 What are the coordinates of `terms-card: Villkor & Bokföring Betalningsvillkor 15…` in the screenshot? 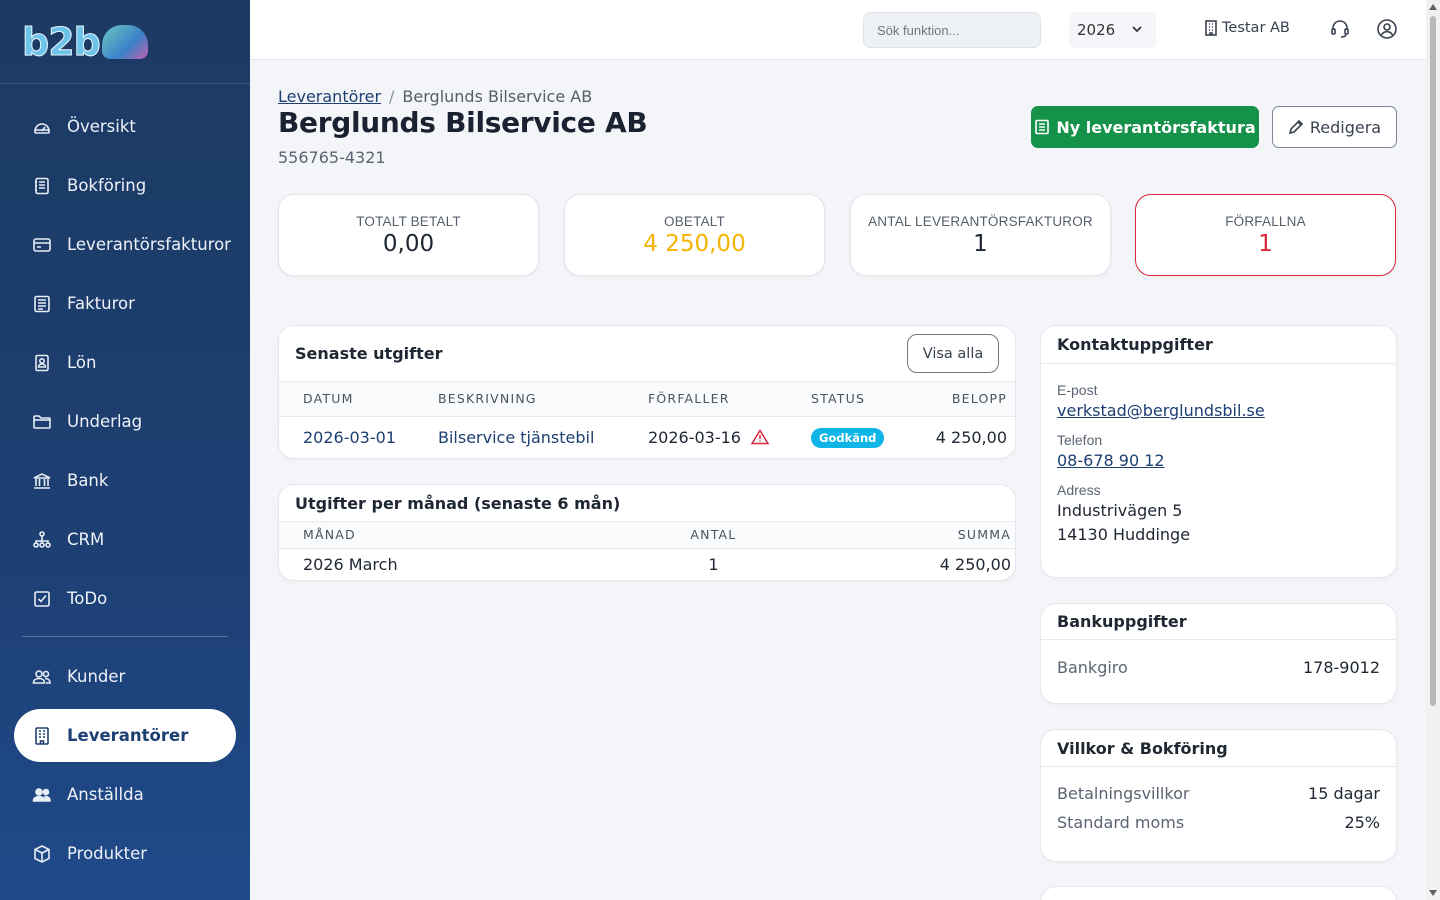 It's located at (1218, 795).